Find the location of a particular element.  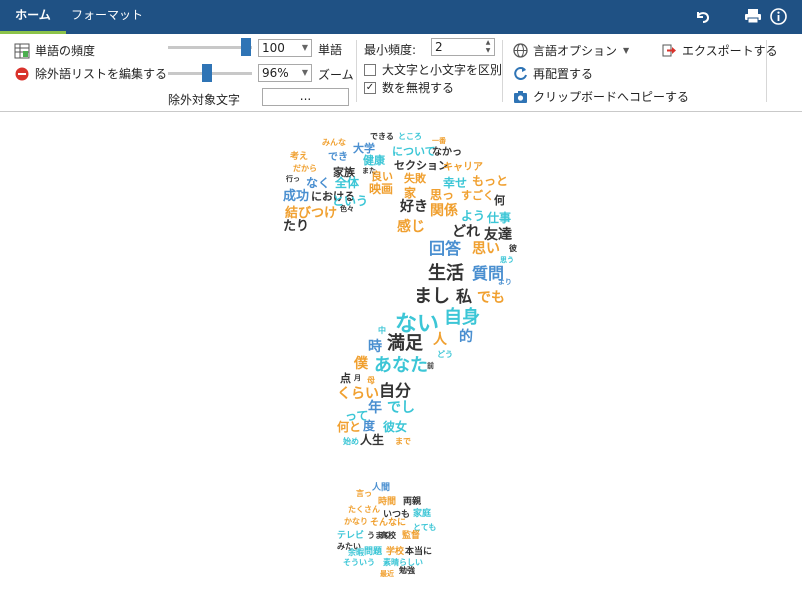

cloud-word: でき is located at coordinates (338, 157).